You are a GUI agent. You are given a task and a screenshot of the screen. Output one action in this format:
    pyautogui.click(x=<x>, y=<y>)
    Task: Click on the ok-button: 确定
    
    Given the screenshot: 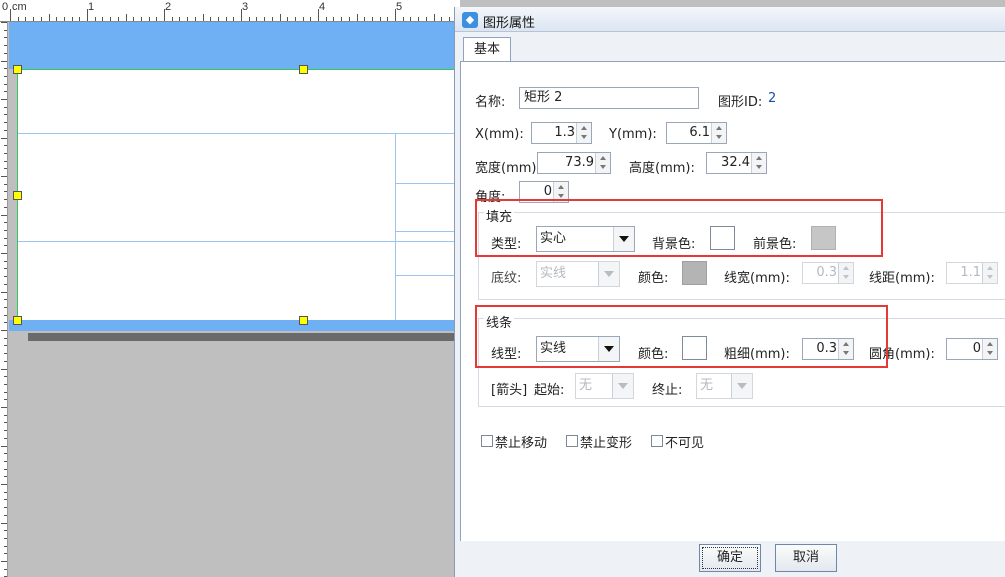 What is the action you would take?
    pyautogui.click(x=730, y=558)
    